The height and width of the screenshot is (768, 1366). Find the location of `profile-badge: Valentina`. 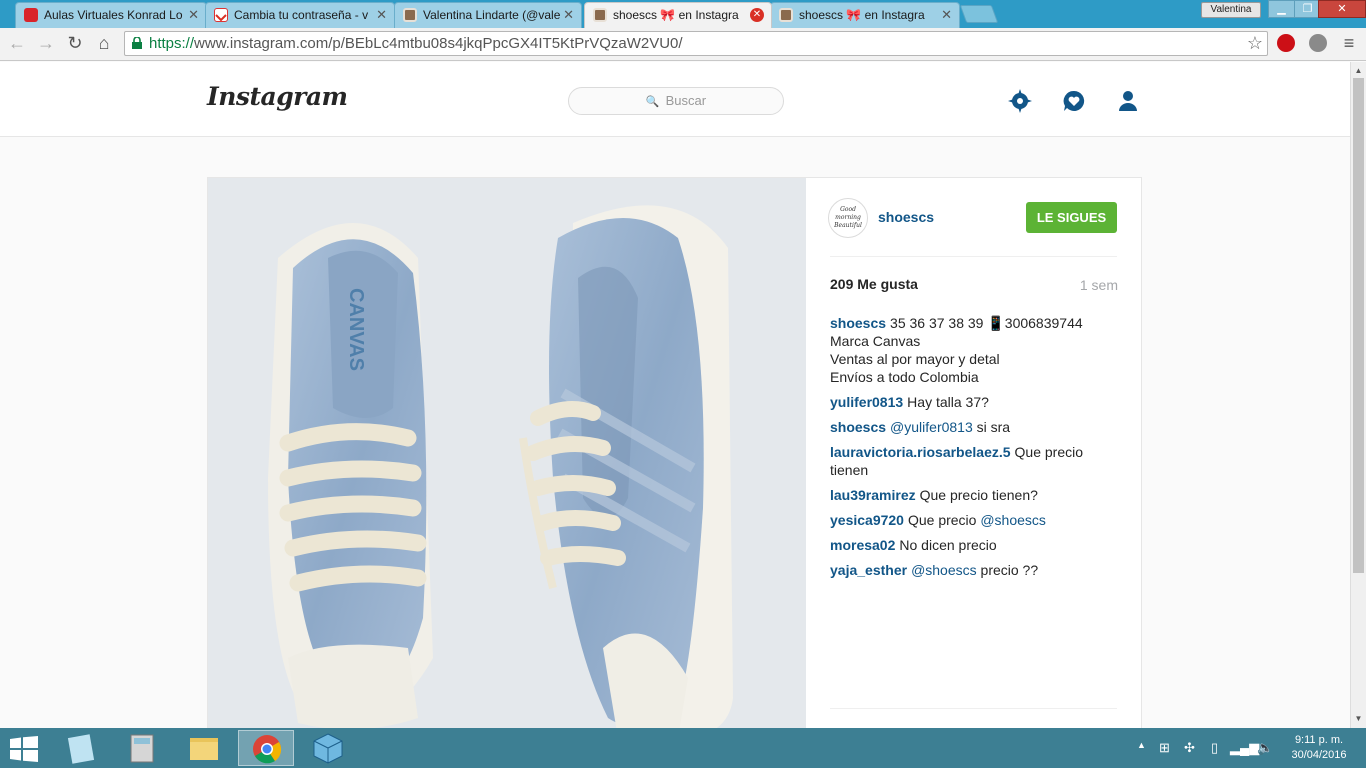

profile-badge: Valentina is located at coordinates (1231, 10).